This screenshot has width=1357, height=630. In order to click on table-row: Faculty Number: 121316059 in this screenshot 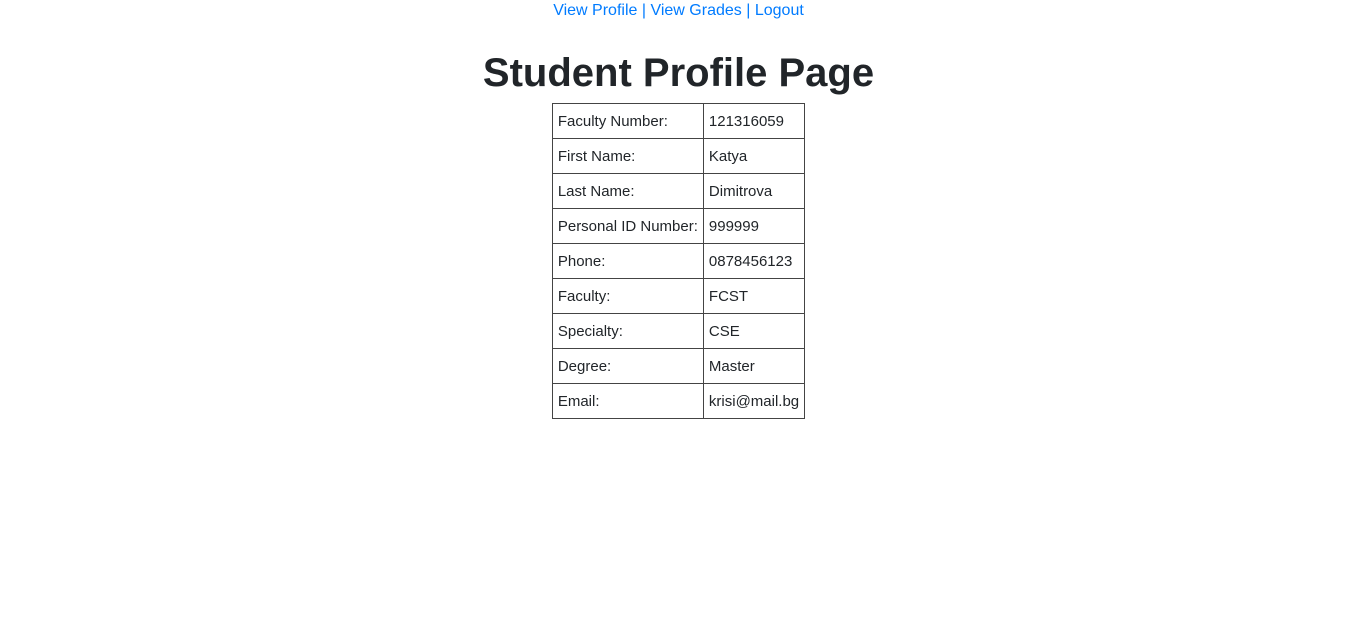, I will do `click(678, 121)`.